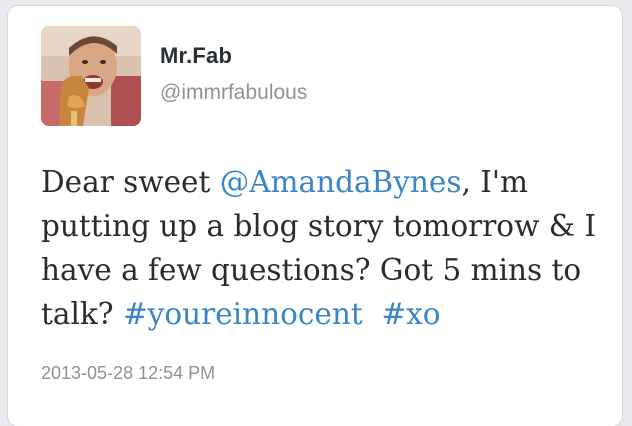  Describe the element at coordinates (128, 373) in the screenshot. I see `tweet-timestamp: 2013-05-28 12:54 PM` at that location.